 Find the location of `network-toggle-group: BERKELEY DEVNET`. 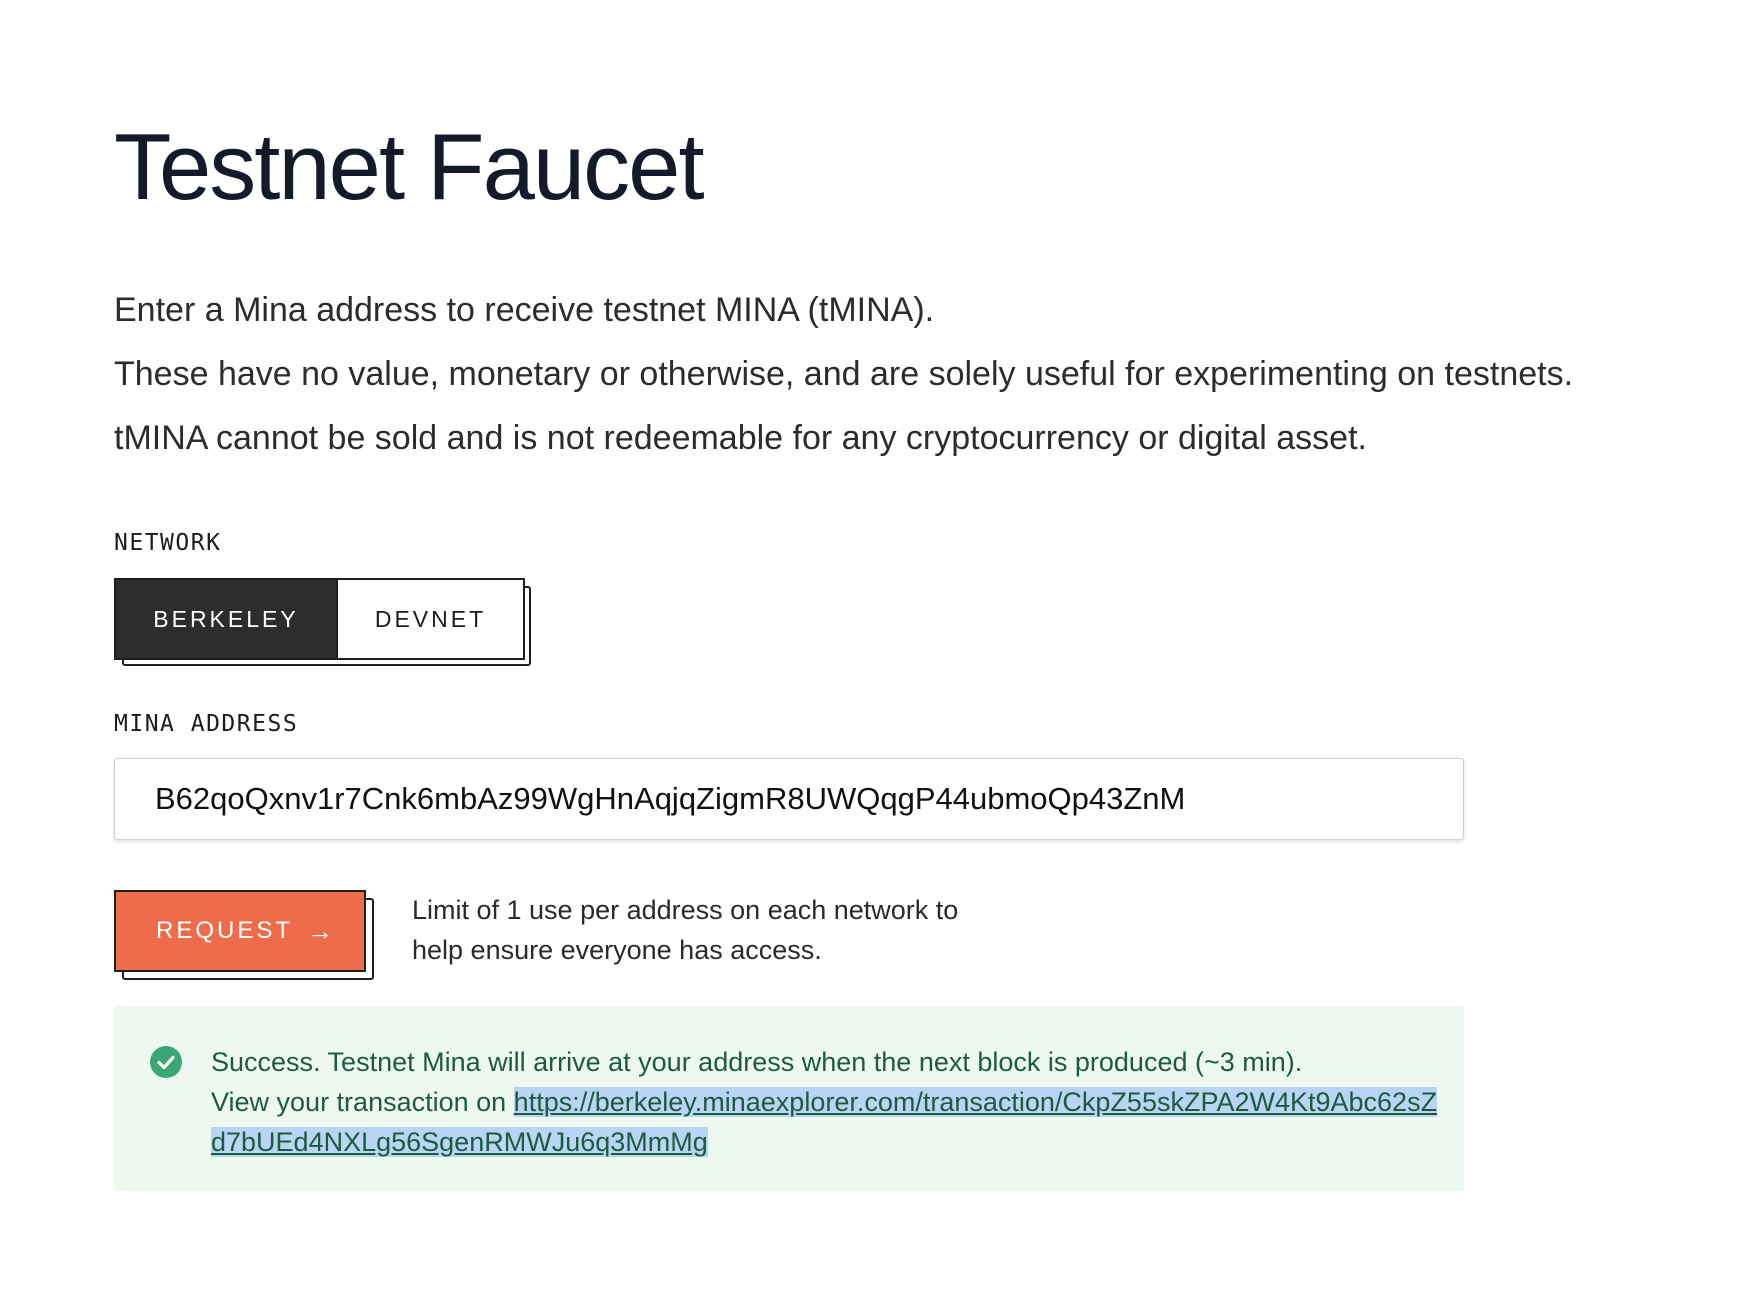

network-toggle-group: BERKELEY DEVNET is located at coordinates (319, 619).